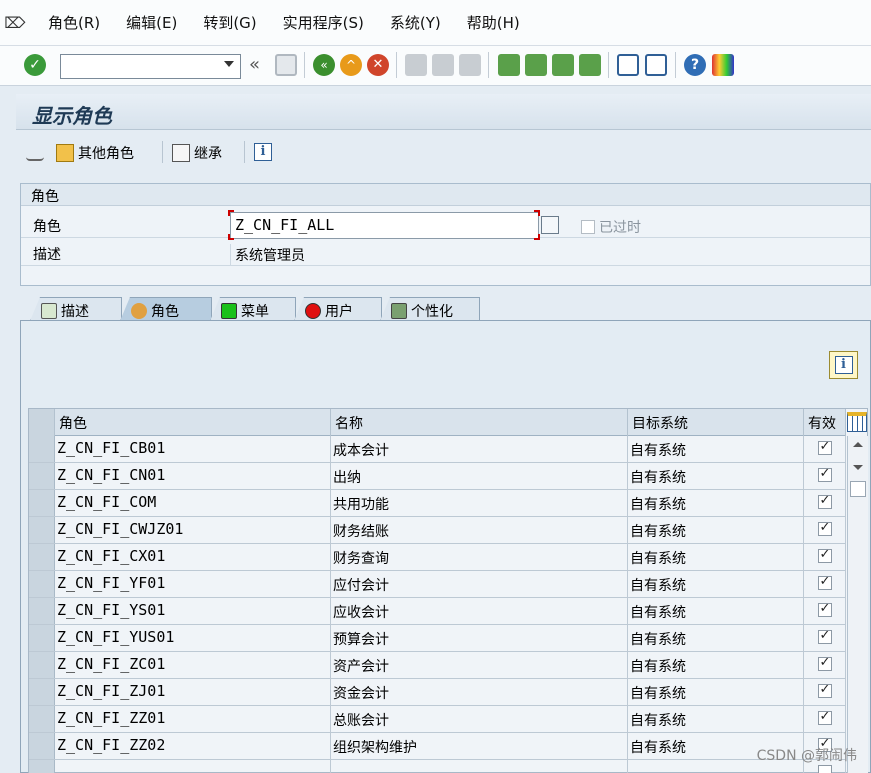 The image size is (871, 773). What do you see at coordinates (150, 66) in the screenshot?
I see `command-field` at bounding box center [150, 66].